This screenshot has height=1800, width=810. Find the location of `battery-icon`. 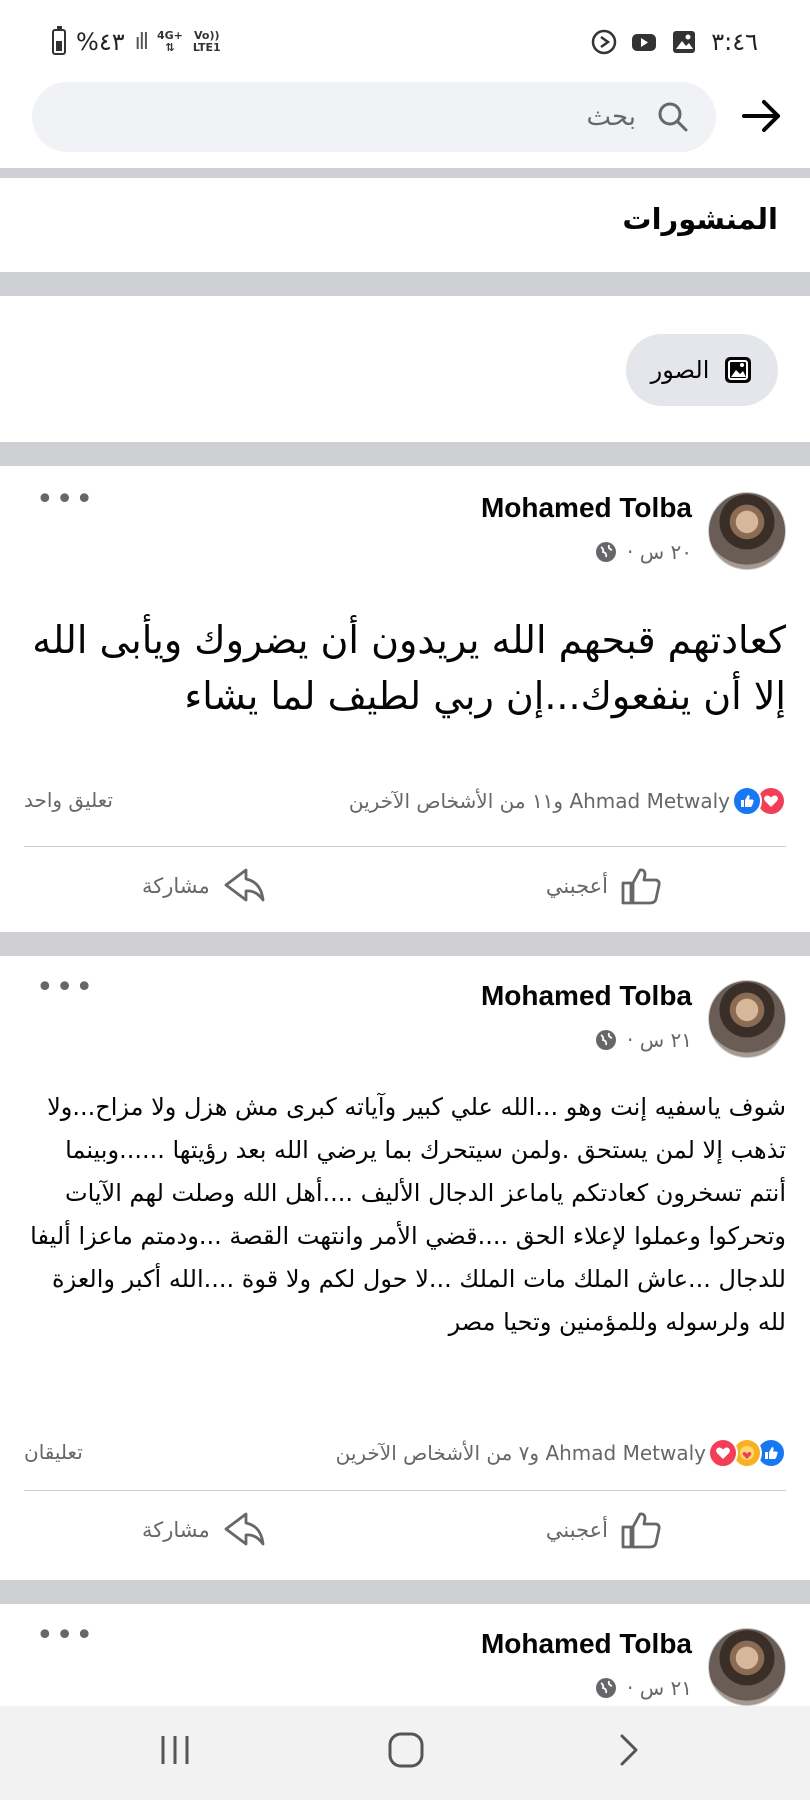

battery-icon is located at coordinates (59, 40).